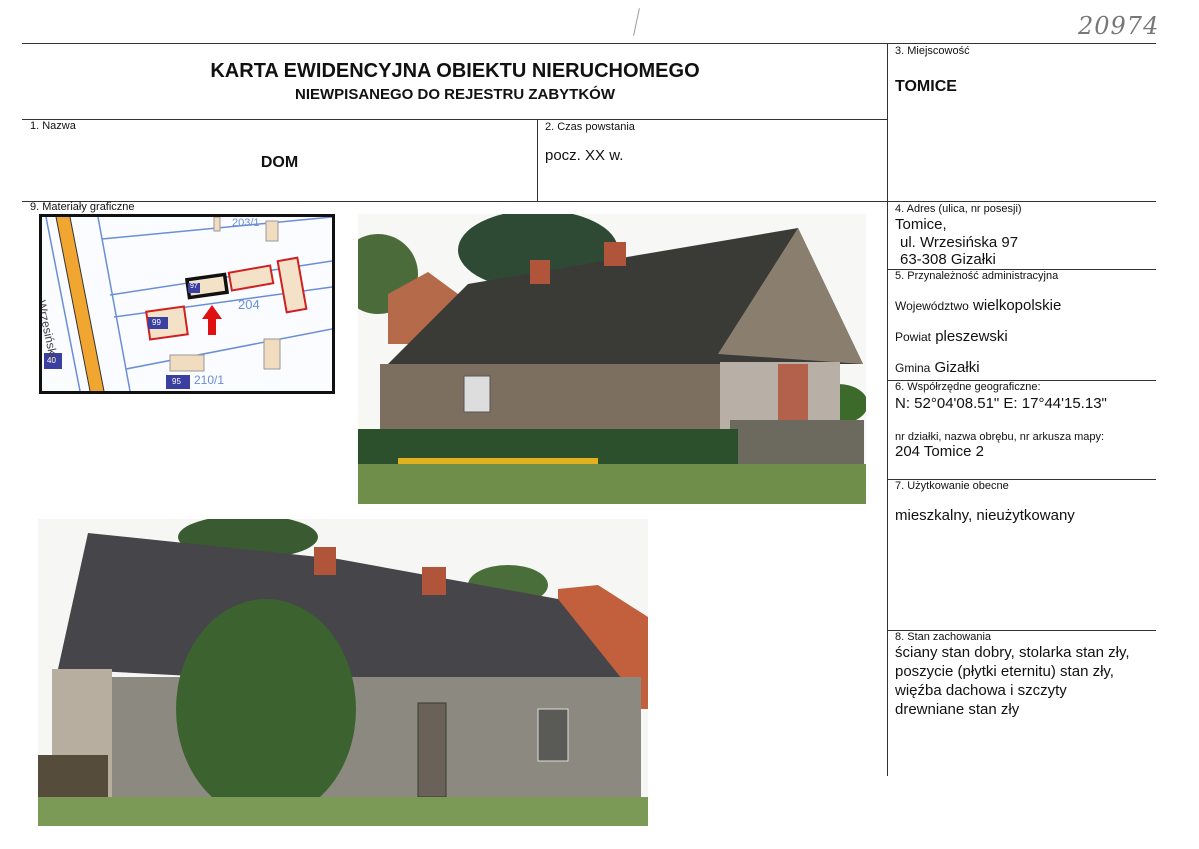  Describe the element at coordinates (455, 71) in the screenshot. I see `document-title: KARTA EWIDENCYJNA OBIEKTU NIERUCHOMEGO` at that location.